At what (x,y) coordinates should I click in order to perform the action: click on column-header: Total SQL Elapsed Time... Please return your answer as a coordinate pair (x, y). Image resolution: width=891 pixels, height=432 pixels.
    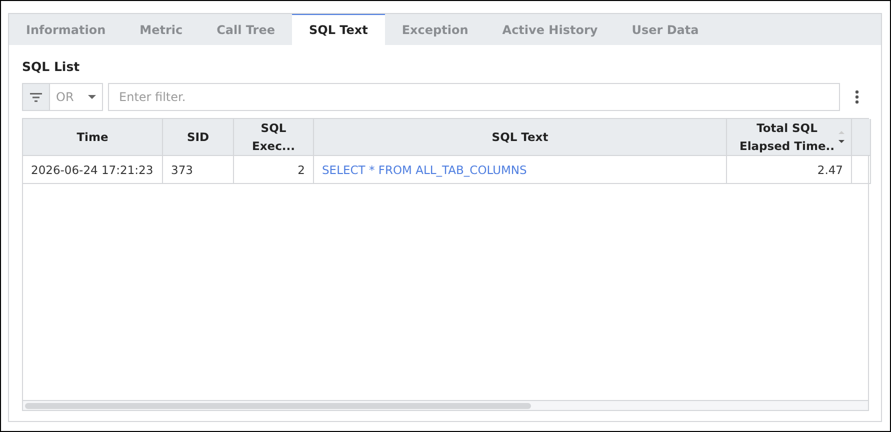
    Looking at the image, I should click on (789, 137).